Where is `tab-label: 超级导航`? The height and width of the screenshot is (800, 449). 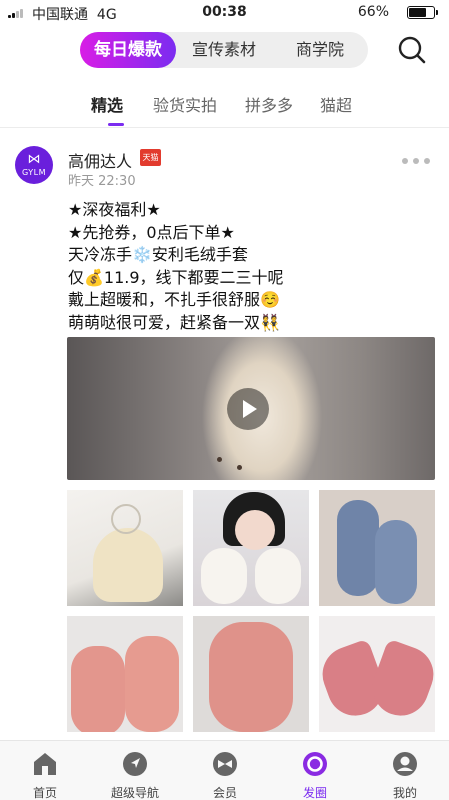
tab-label: 超级导航 is located at coordinates (134, 793).